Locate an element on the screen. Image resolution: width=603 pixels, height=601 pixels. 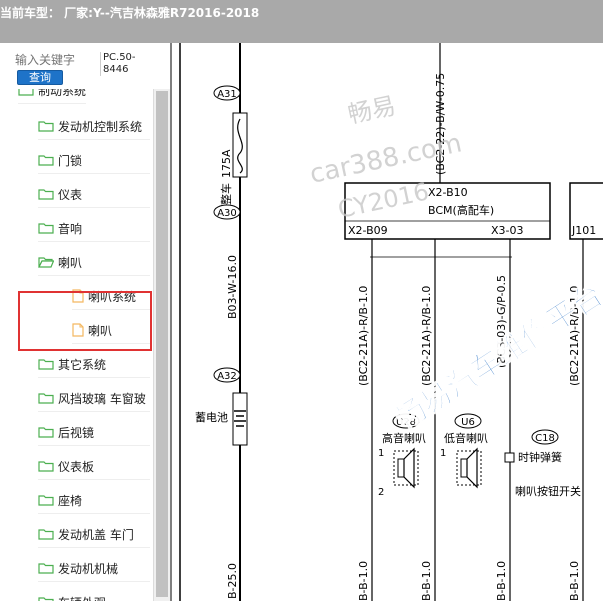
tree-item: 其它系统 is located at coordinates (94, 364).